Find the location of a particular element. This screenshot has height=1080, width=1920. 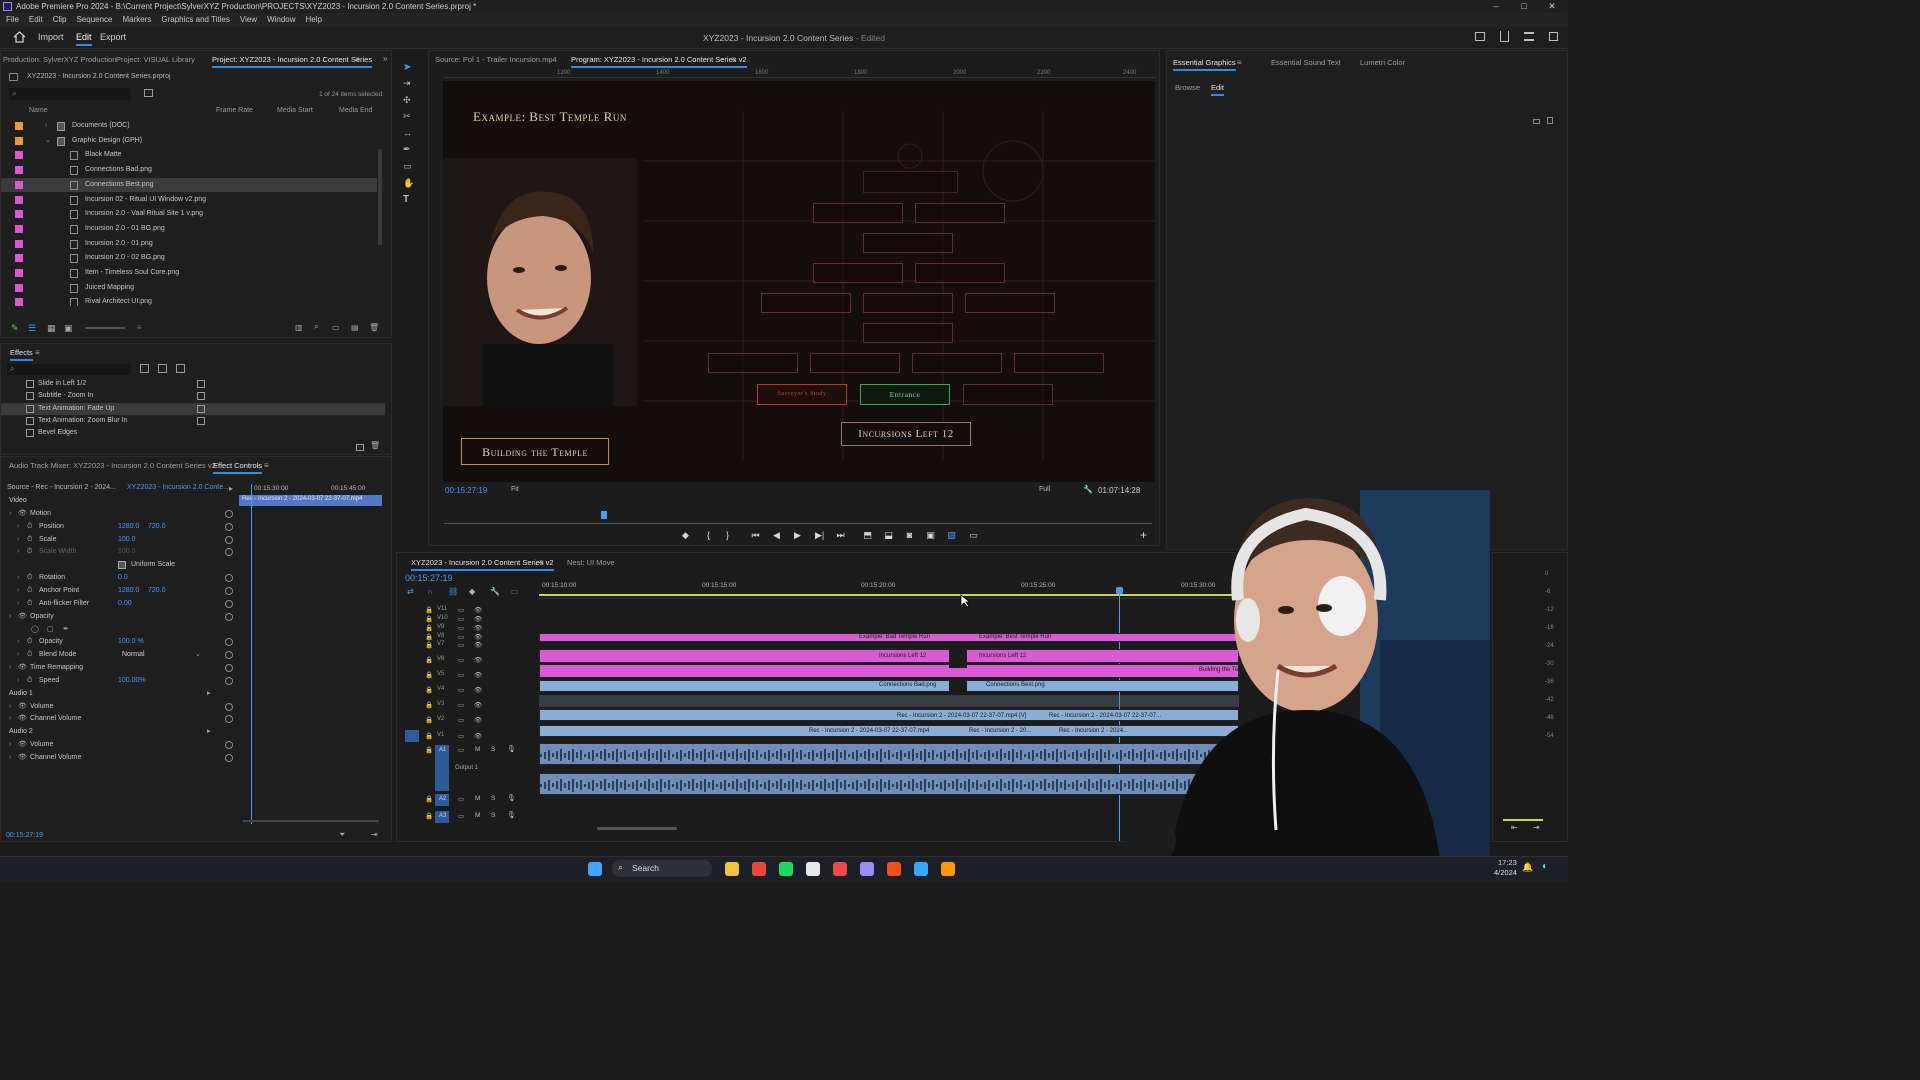

home-icon is located at coordinates (19, 37).